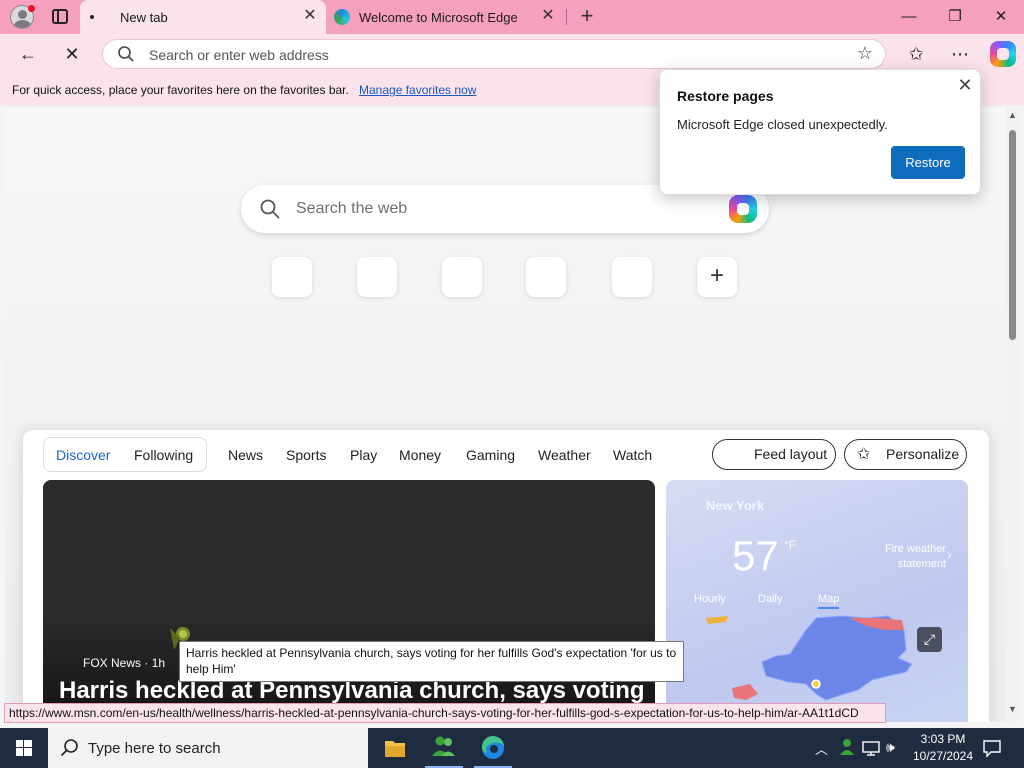 The image size is (1024, 768). Describe the element at coordinates (60, 16) in the screenshot. I see `tab-actions-icon` at that location.